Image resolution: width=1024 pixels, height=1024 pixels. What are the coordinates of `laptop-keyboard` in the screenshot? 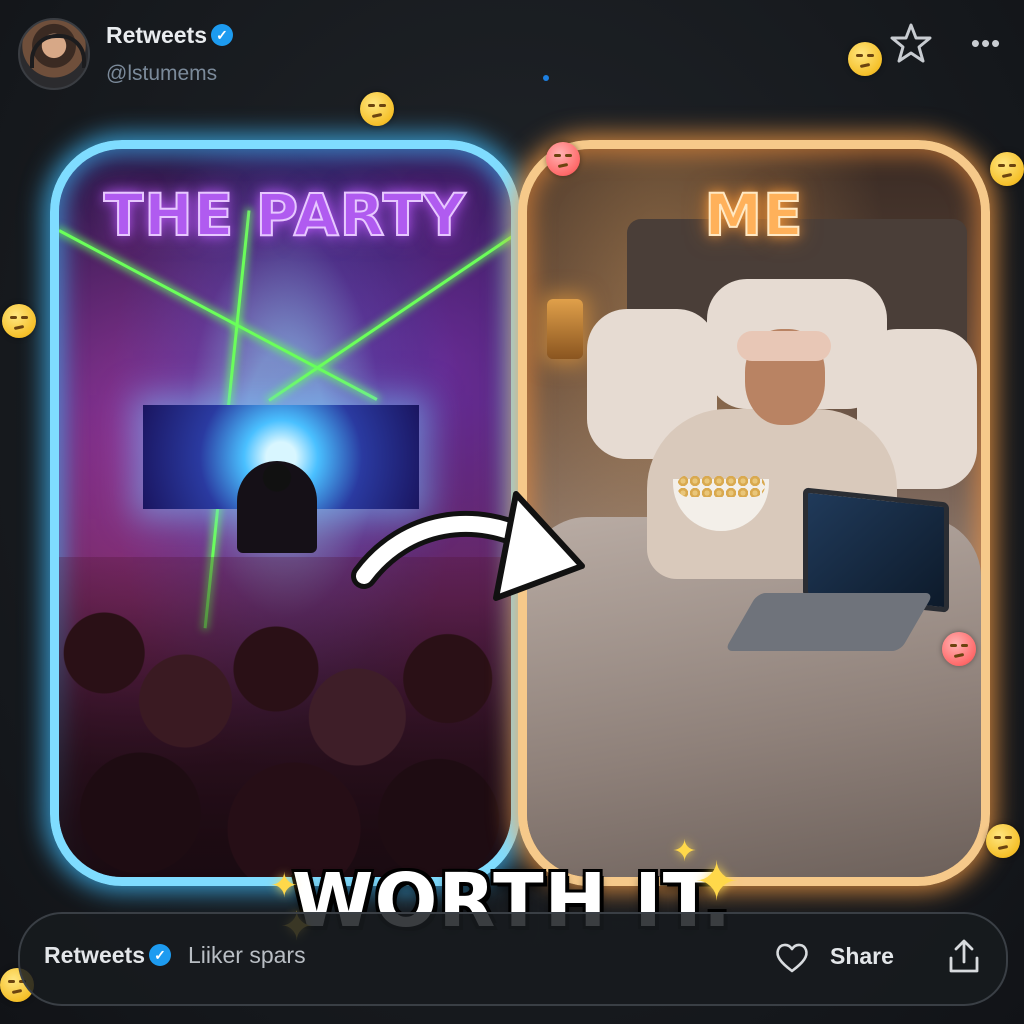 It's located at (829, 622).